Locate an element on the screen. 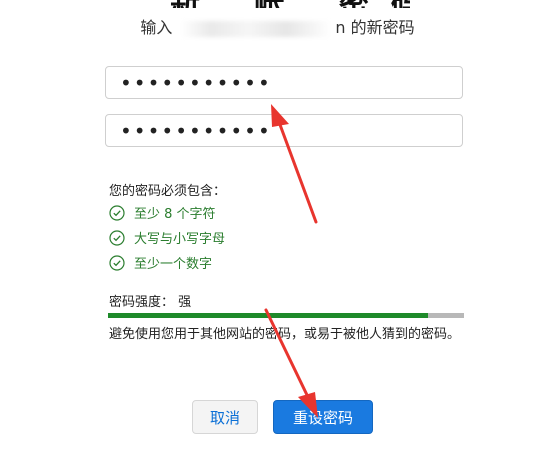 The image size is (555, 453). page-title: 新 帐 密码 is located at coordinates (290, 4).